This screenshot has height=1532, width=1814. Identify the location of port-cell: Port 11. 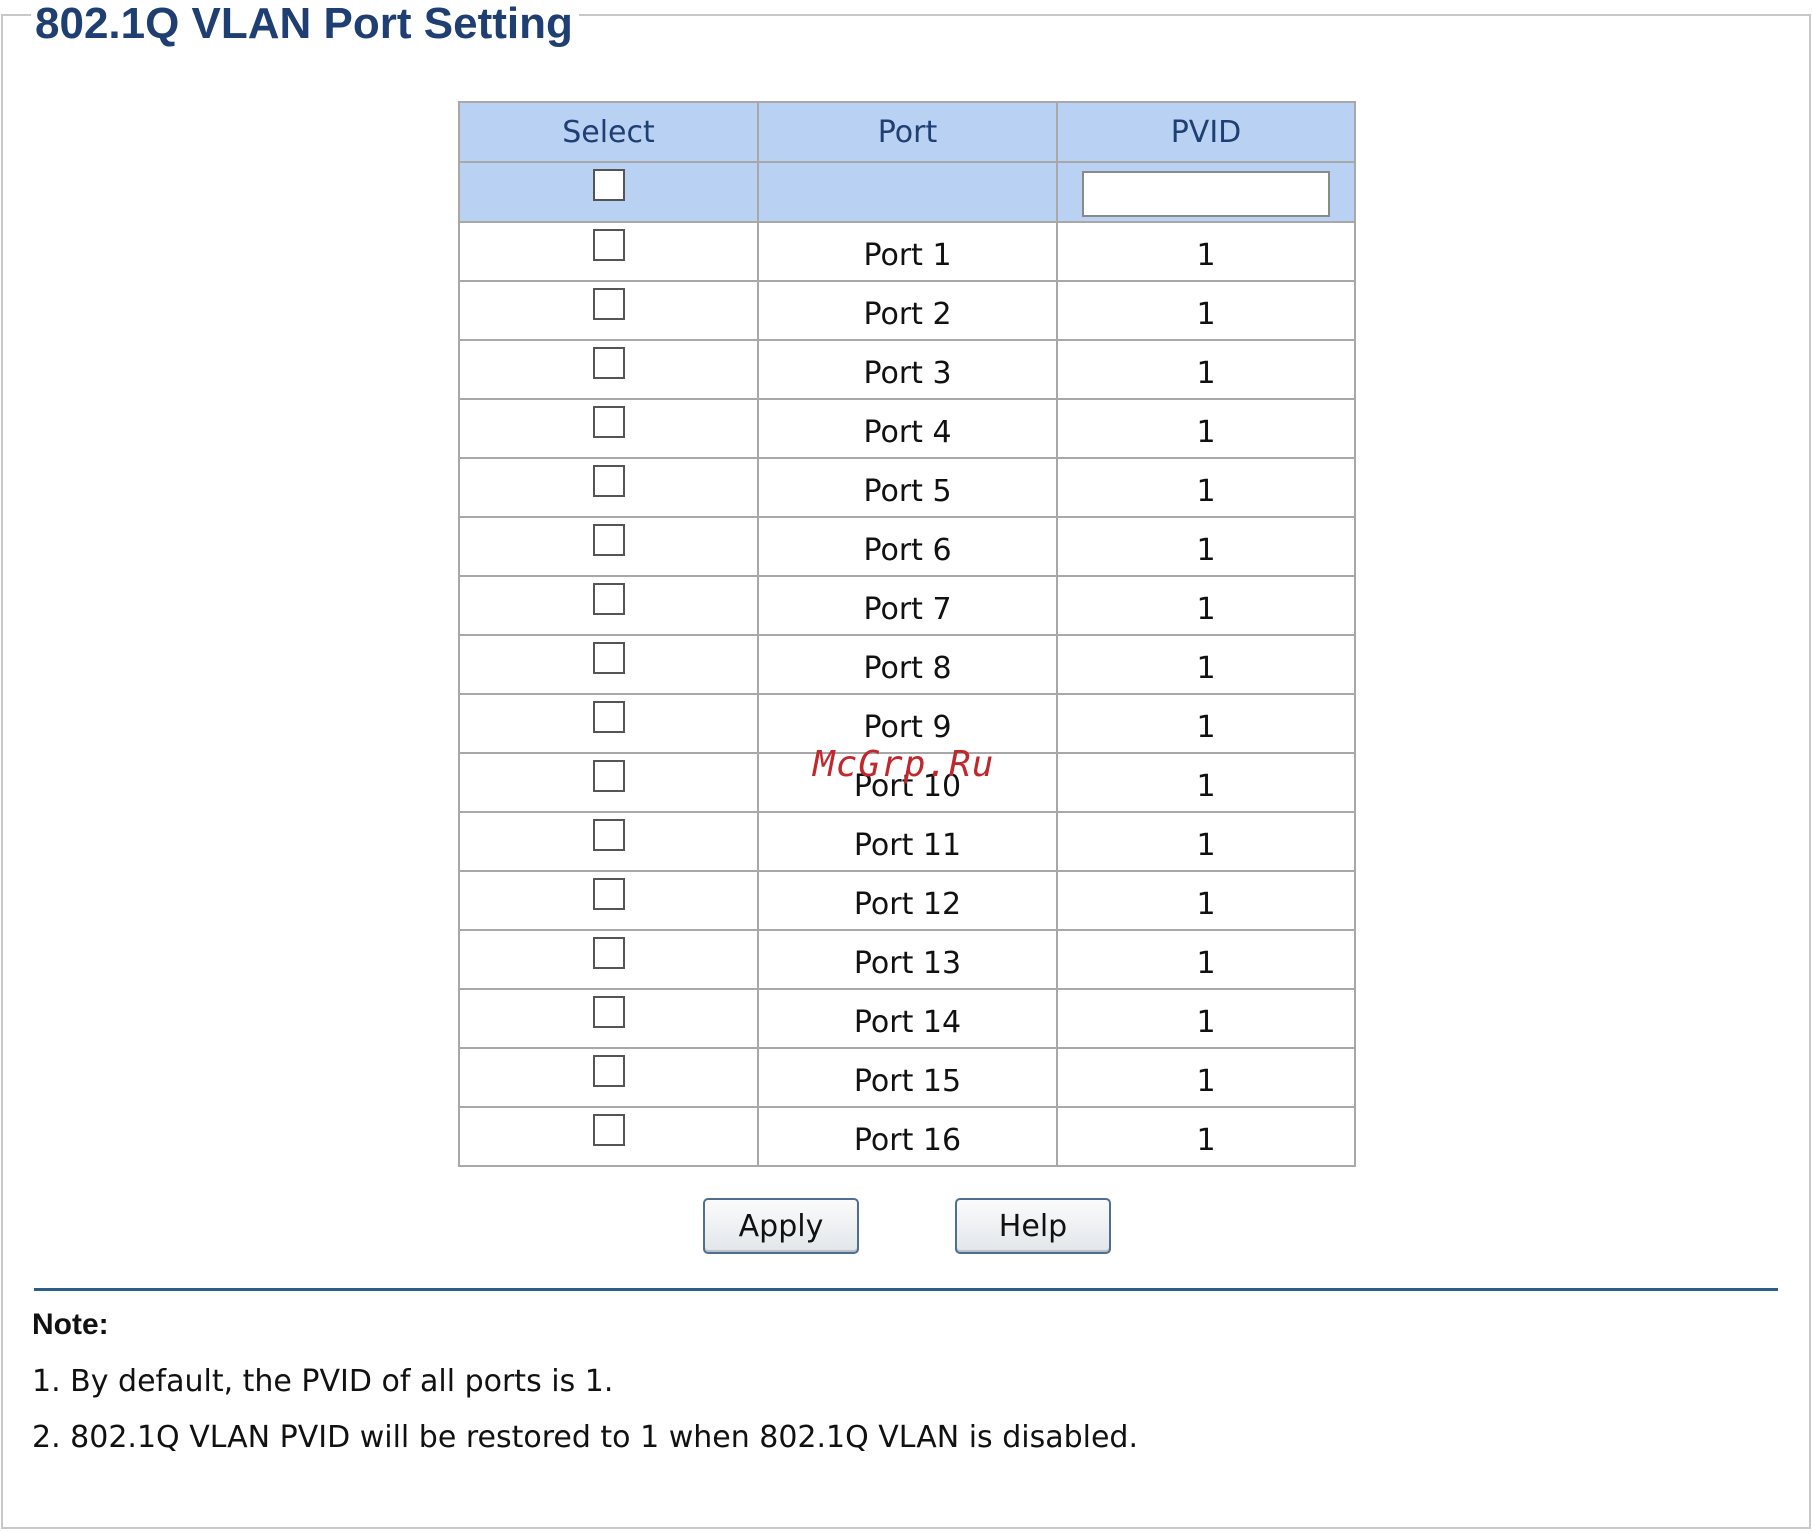
(907, 841).